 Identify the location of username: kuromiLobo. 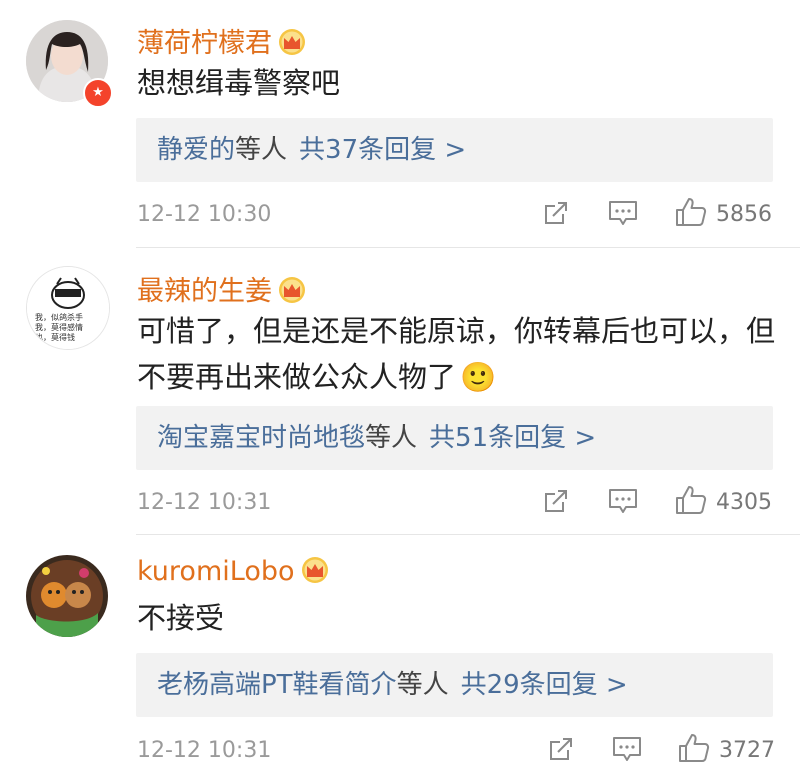
(233, 571).